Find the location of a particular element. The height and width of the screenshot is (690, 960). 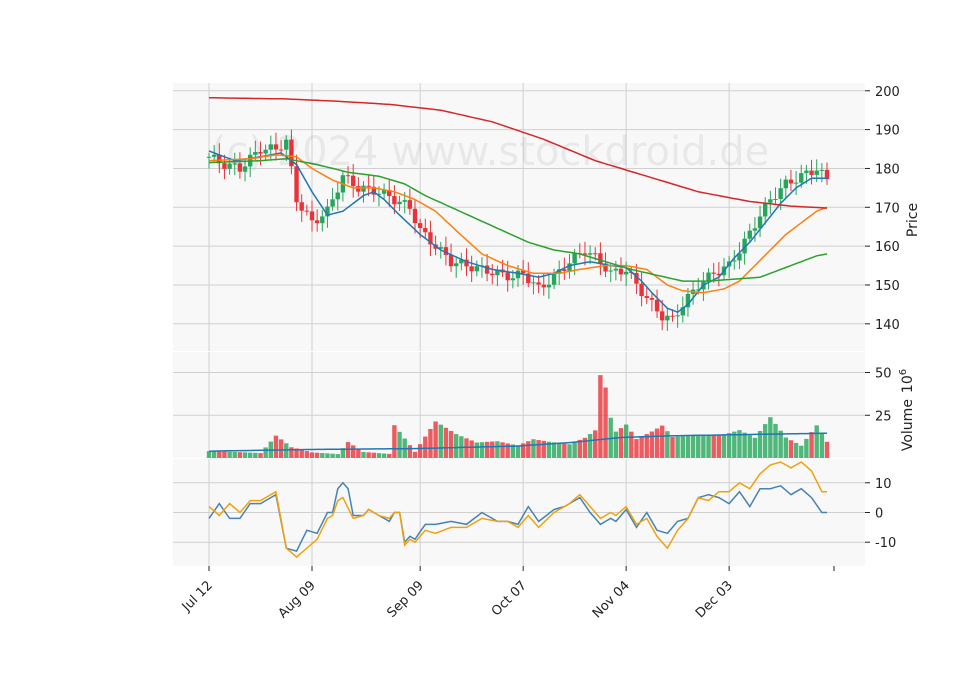

price-tick-label: 200 is located at coordinates (887, 92).